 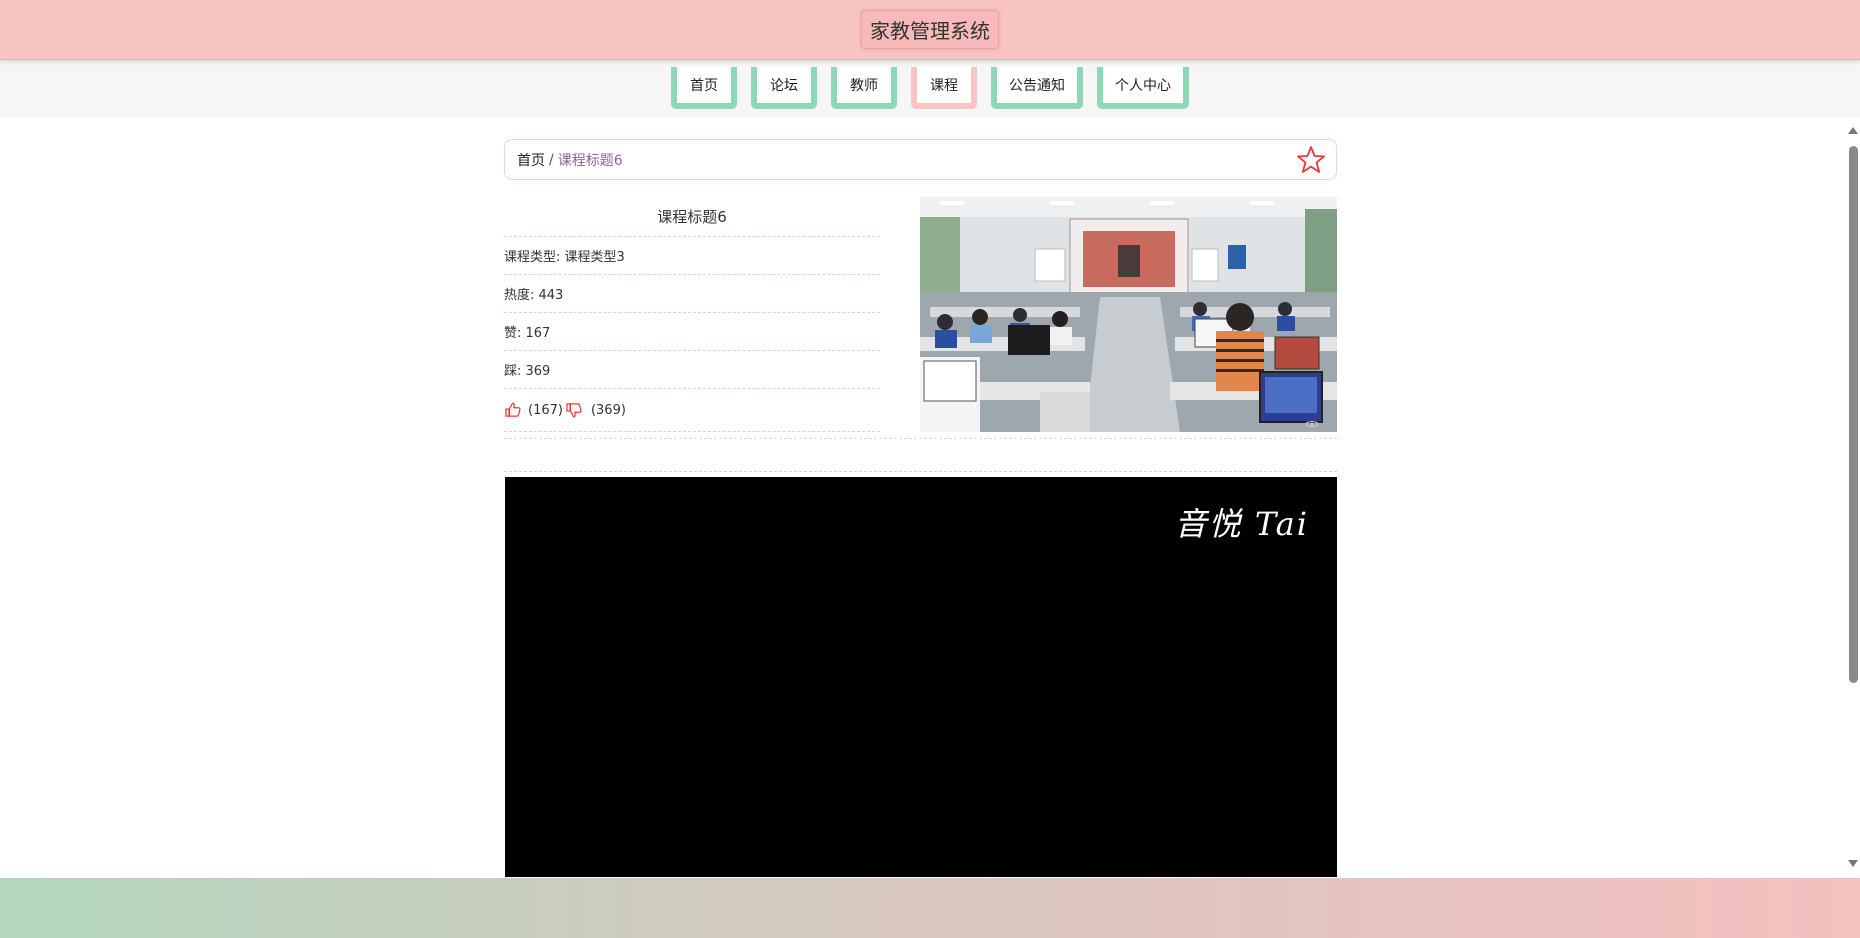 What do you see at coordinates (1853, 414) in the screenshot?
I see `scrollbar-thumb` at bounding box center [1853, 414].